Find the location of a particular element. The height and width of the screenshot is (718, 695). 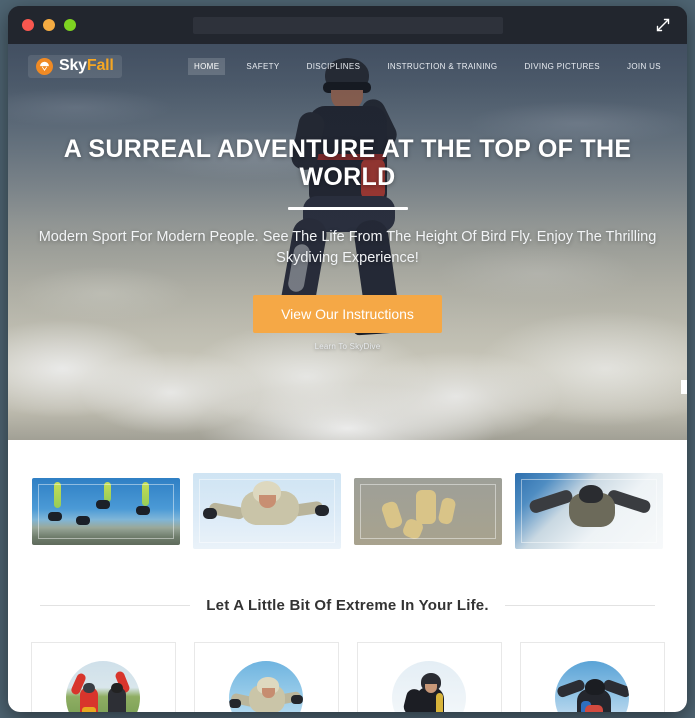

expand-icon is located at coordinates (663, 25).